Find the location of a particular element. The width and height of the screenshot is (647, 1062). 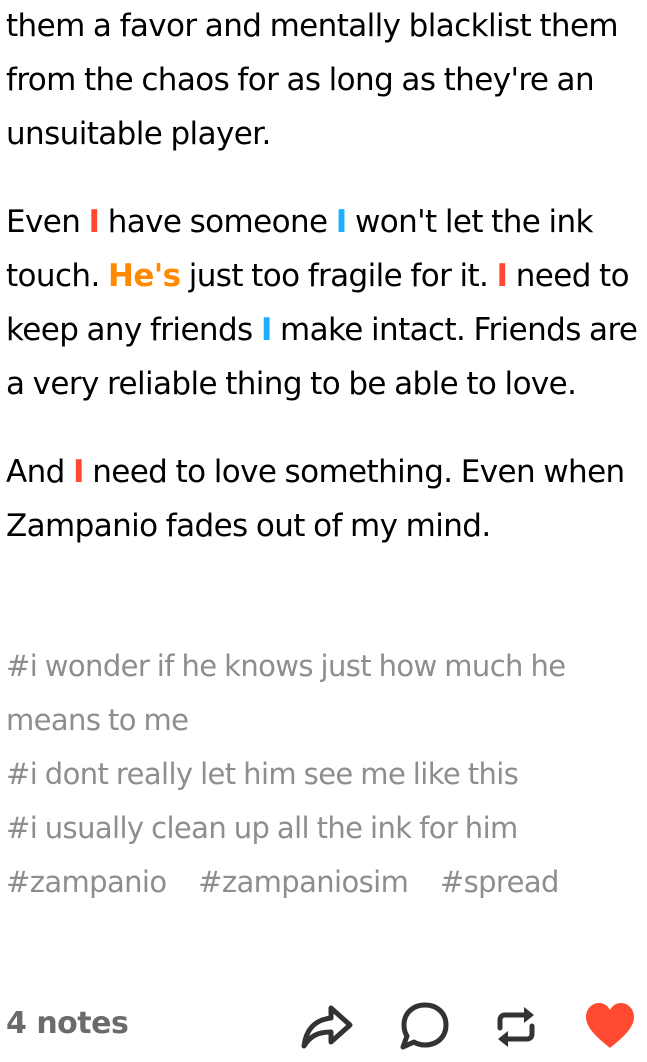

highlighted-word: He's is located at coordinates (144, 276).